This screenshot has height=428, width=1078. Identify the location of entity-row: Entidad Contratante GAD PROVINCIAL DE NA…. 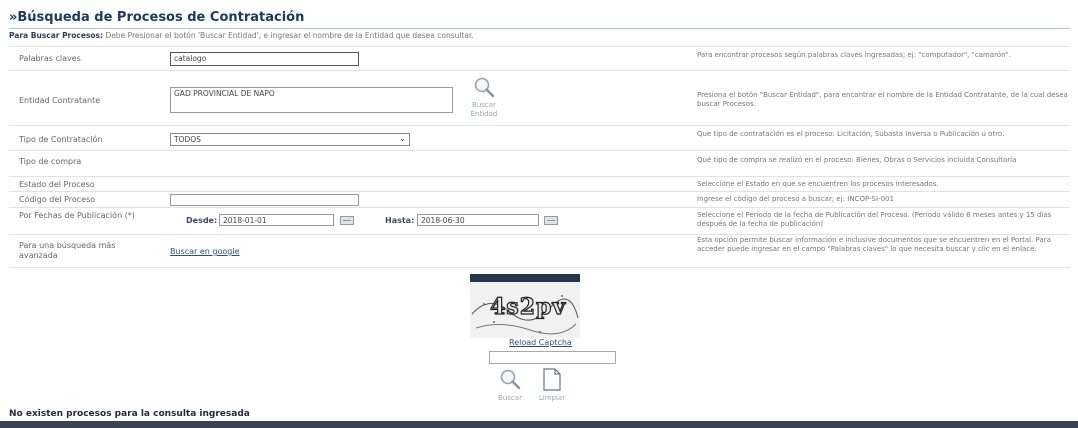
(539, 98).